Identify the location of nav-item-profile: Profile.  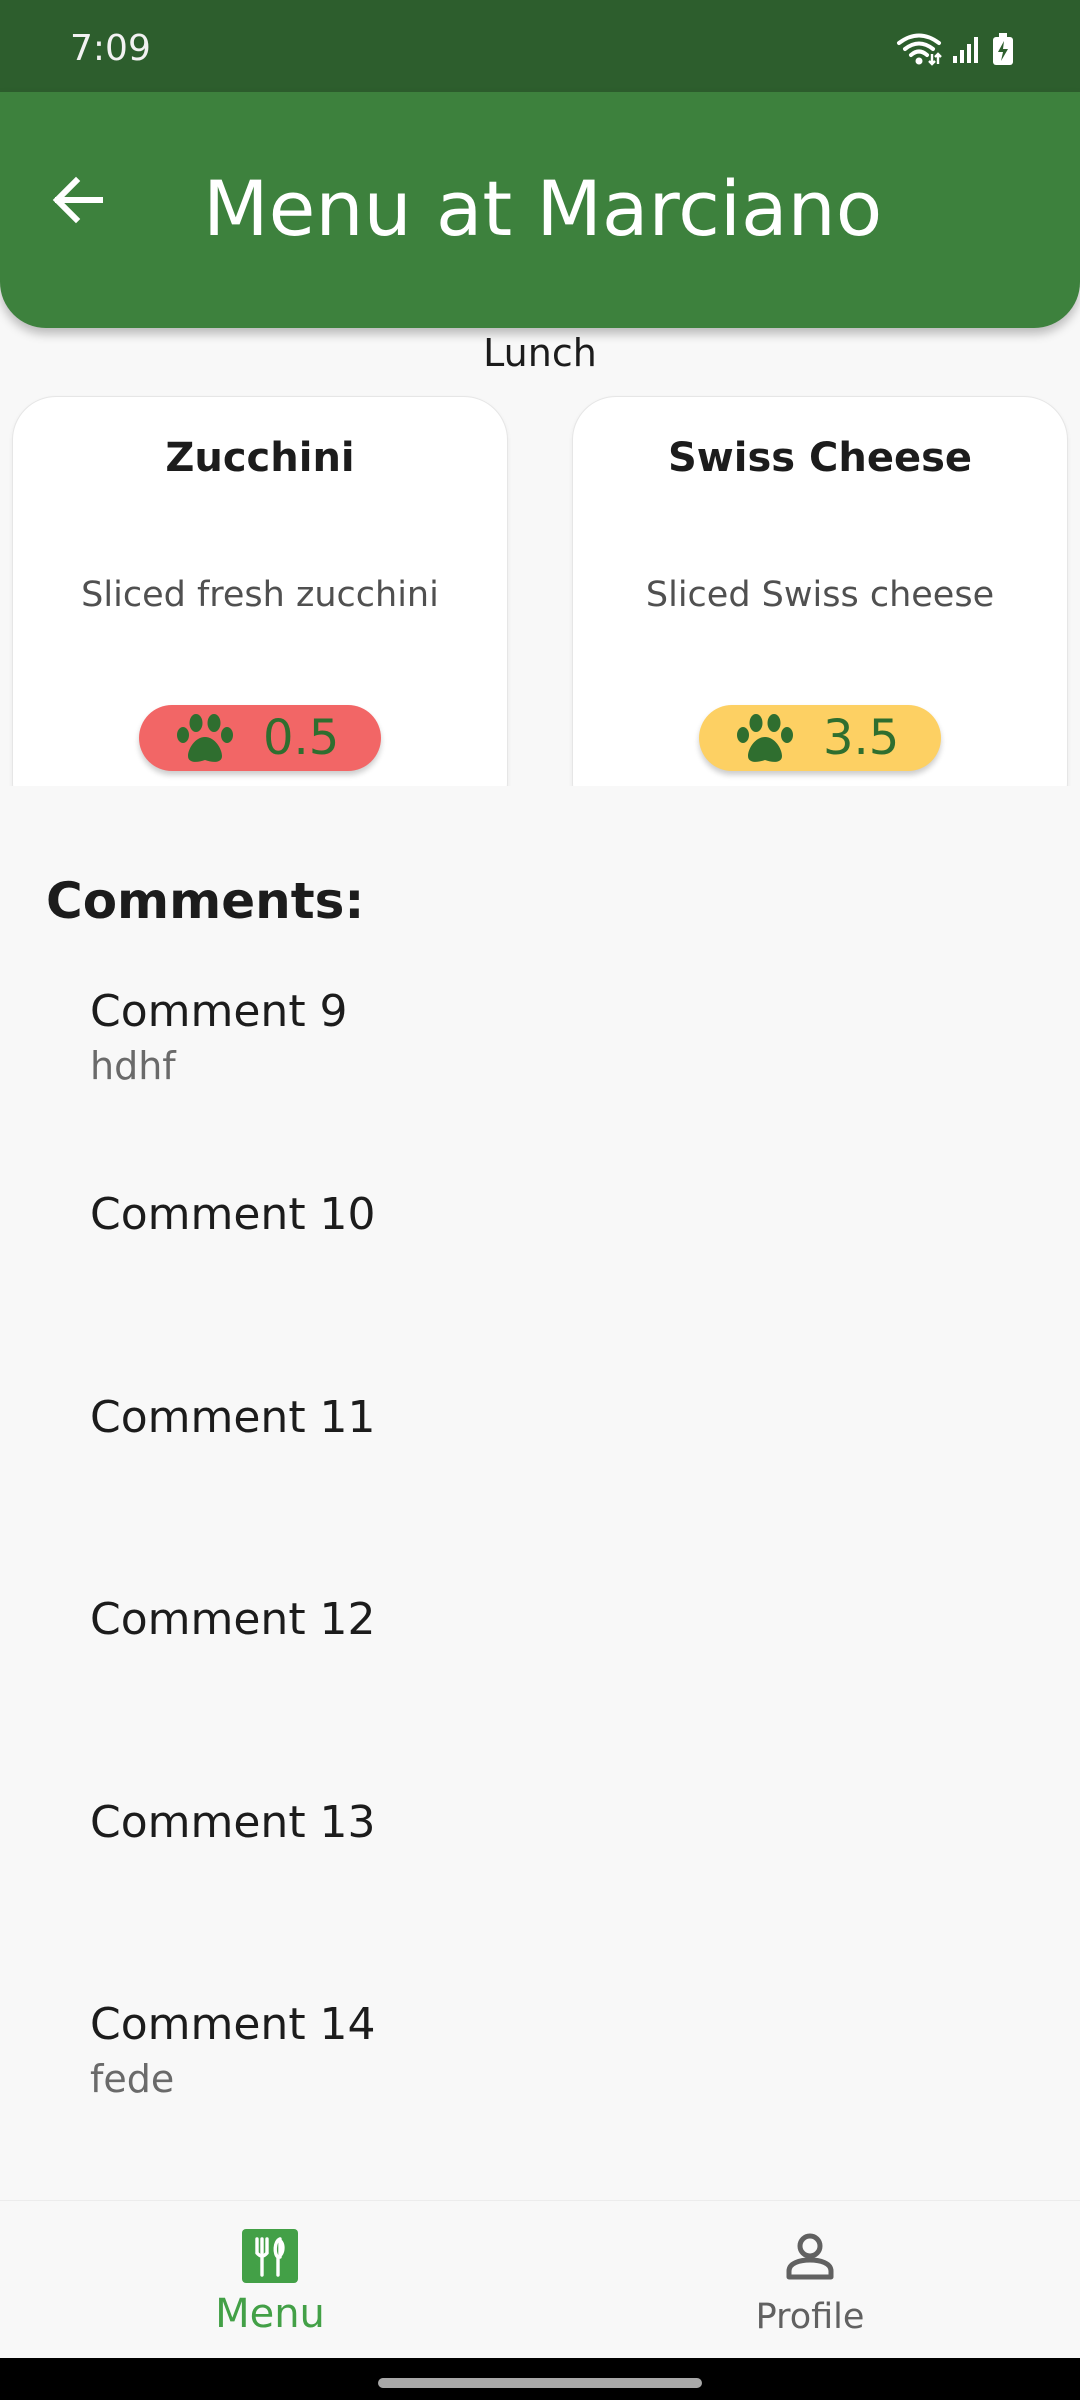
(810, 2280).